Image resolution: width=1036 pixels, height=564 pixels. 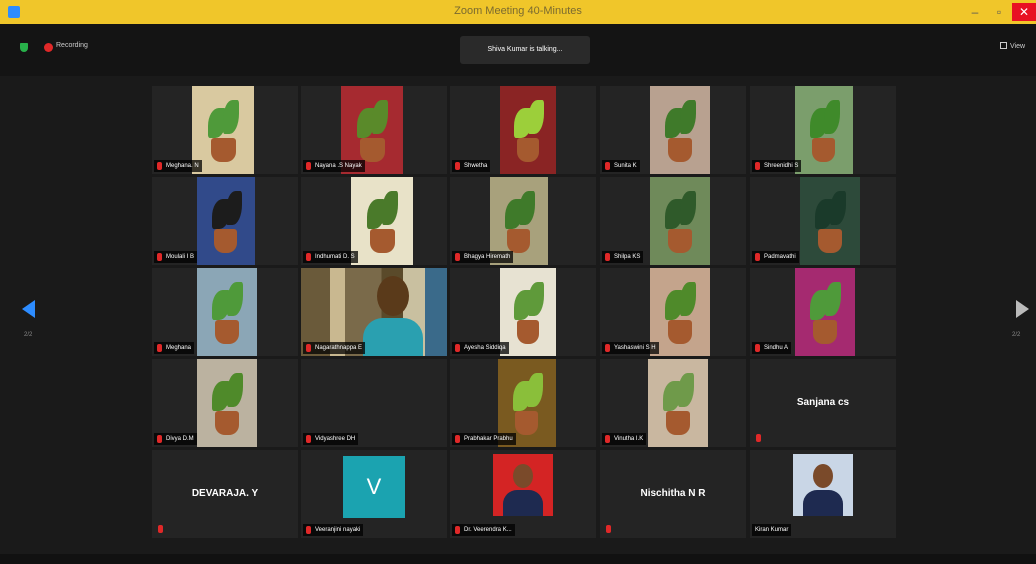 What do you see at coordinates (483, 257) in the screenshot?
I see `participant-name-tag: Bhagya Hiremath` at bounding box center [483, 257].